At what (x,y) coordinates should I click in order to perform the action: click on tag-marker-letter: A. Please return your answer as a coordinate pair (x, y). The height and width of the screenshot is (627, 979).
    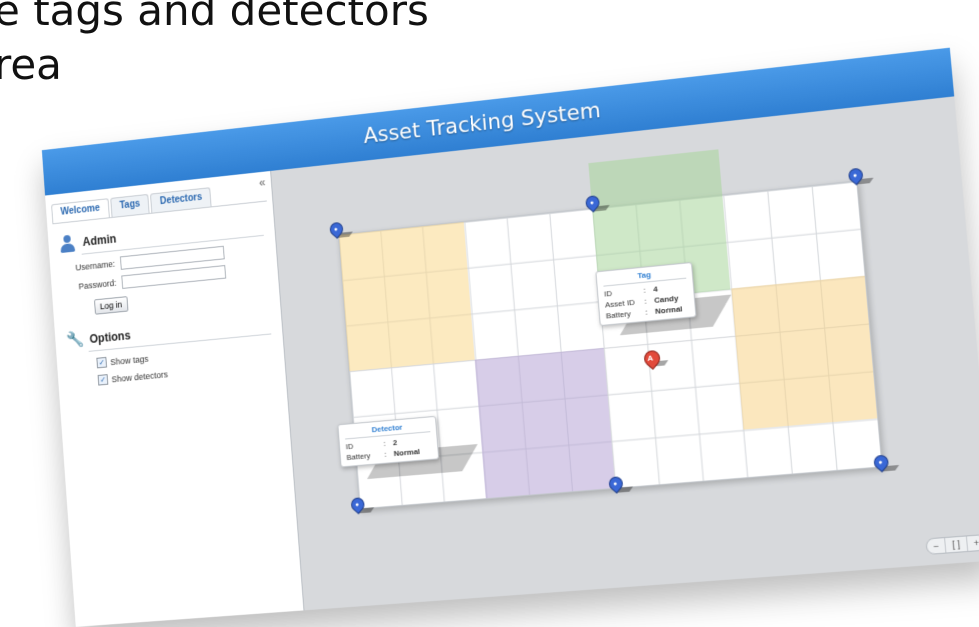
    Looking at the image, I should click on (650, 358).